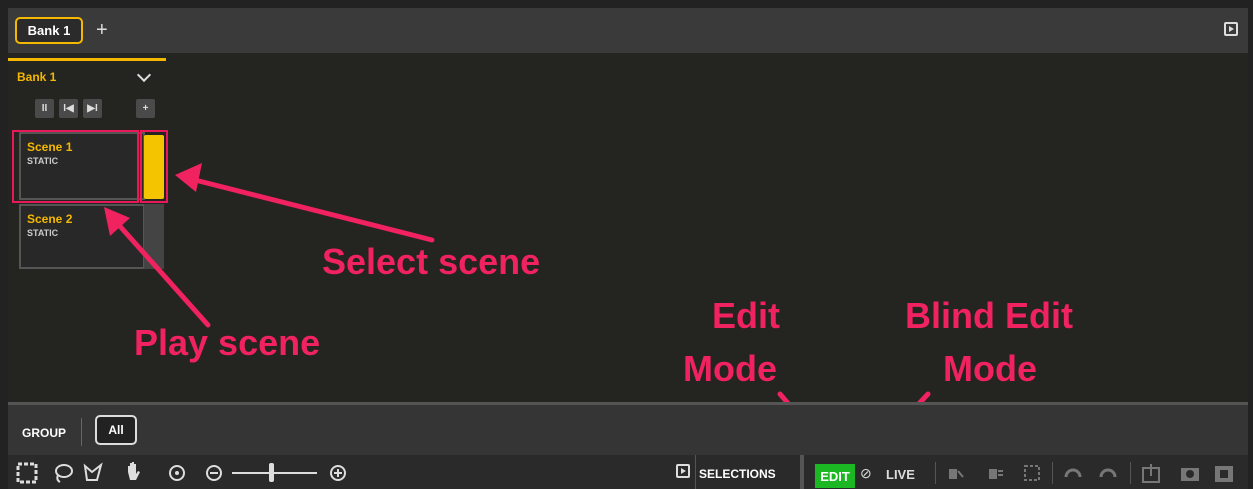  Describe the element at coordinates (63, 473) in the screenshot. I see `lasso-icon` at that location.